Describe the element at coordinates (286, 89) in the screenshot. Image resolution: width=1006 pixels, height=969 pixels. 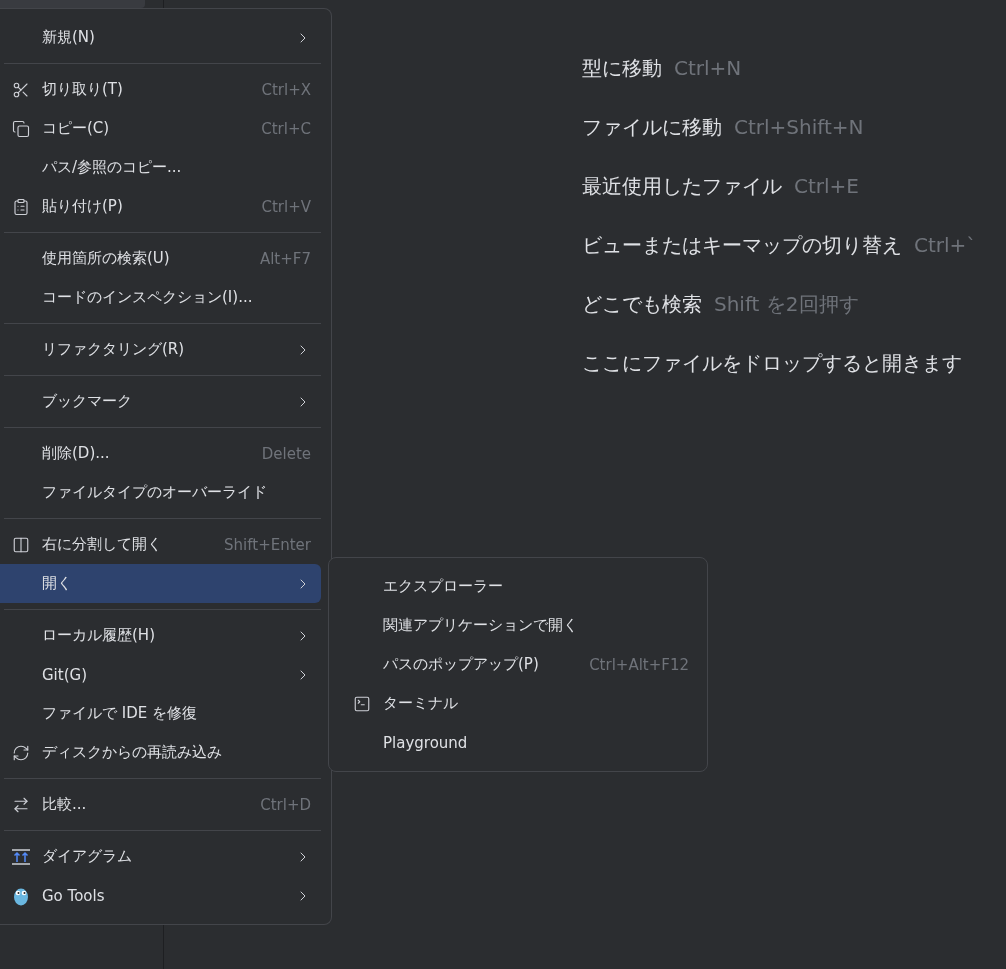
I see `shortcut-text: Ctrl+X` at that location.